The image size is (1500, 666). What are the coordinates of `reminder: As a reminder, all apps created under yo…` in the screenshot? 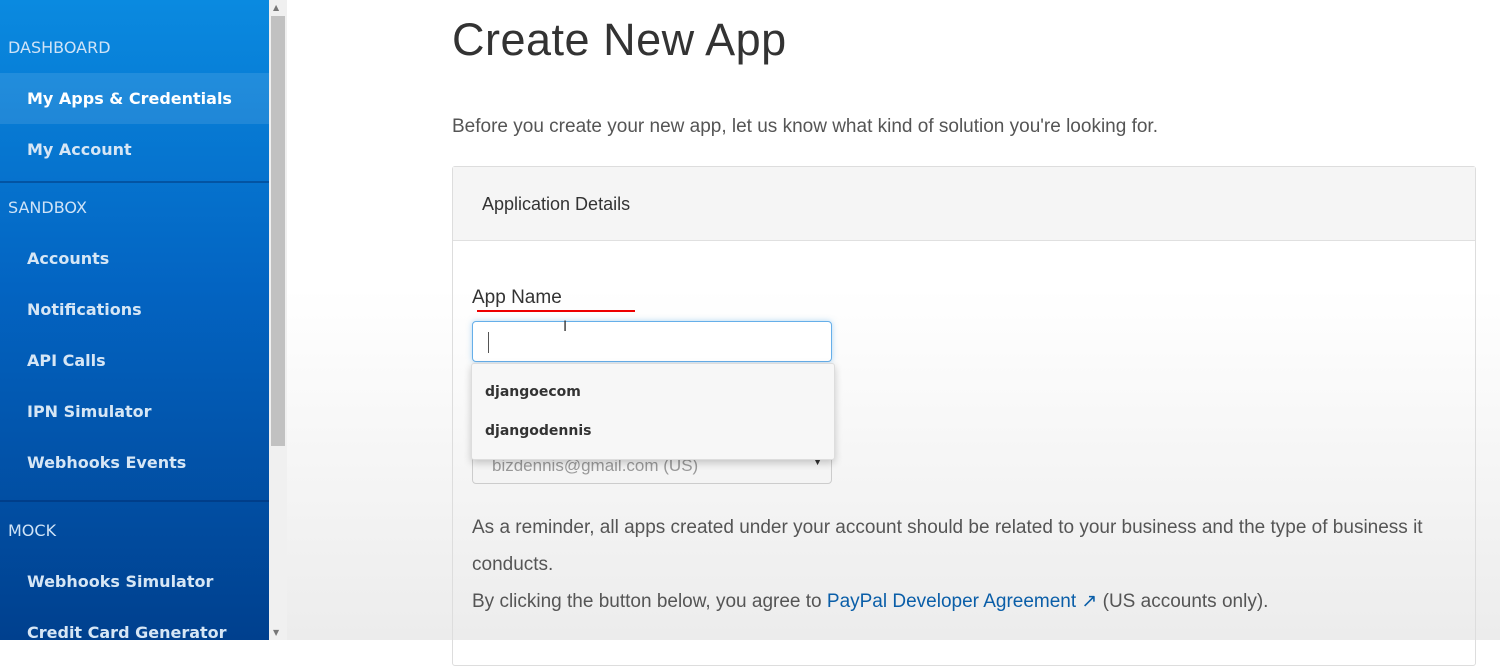 It's located at (947, 546).